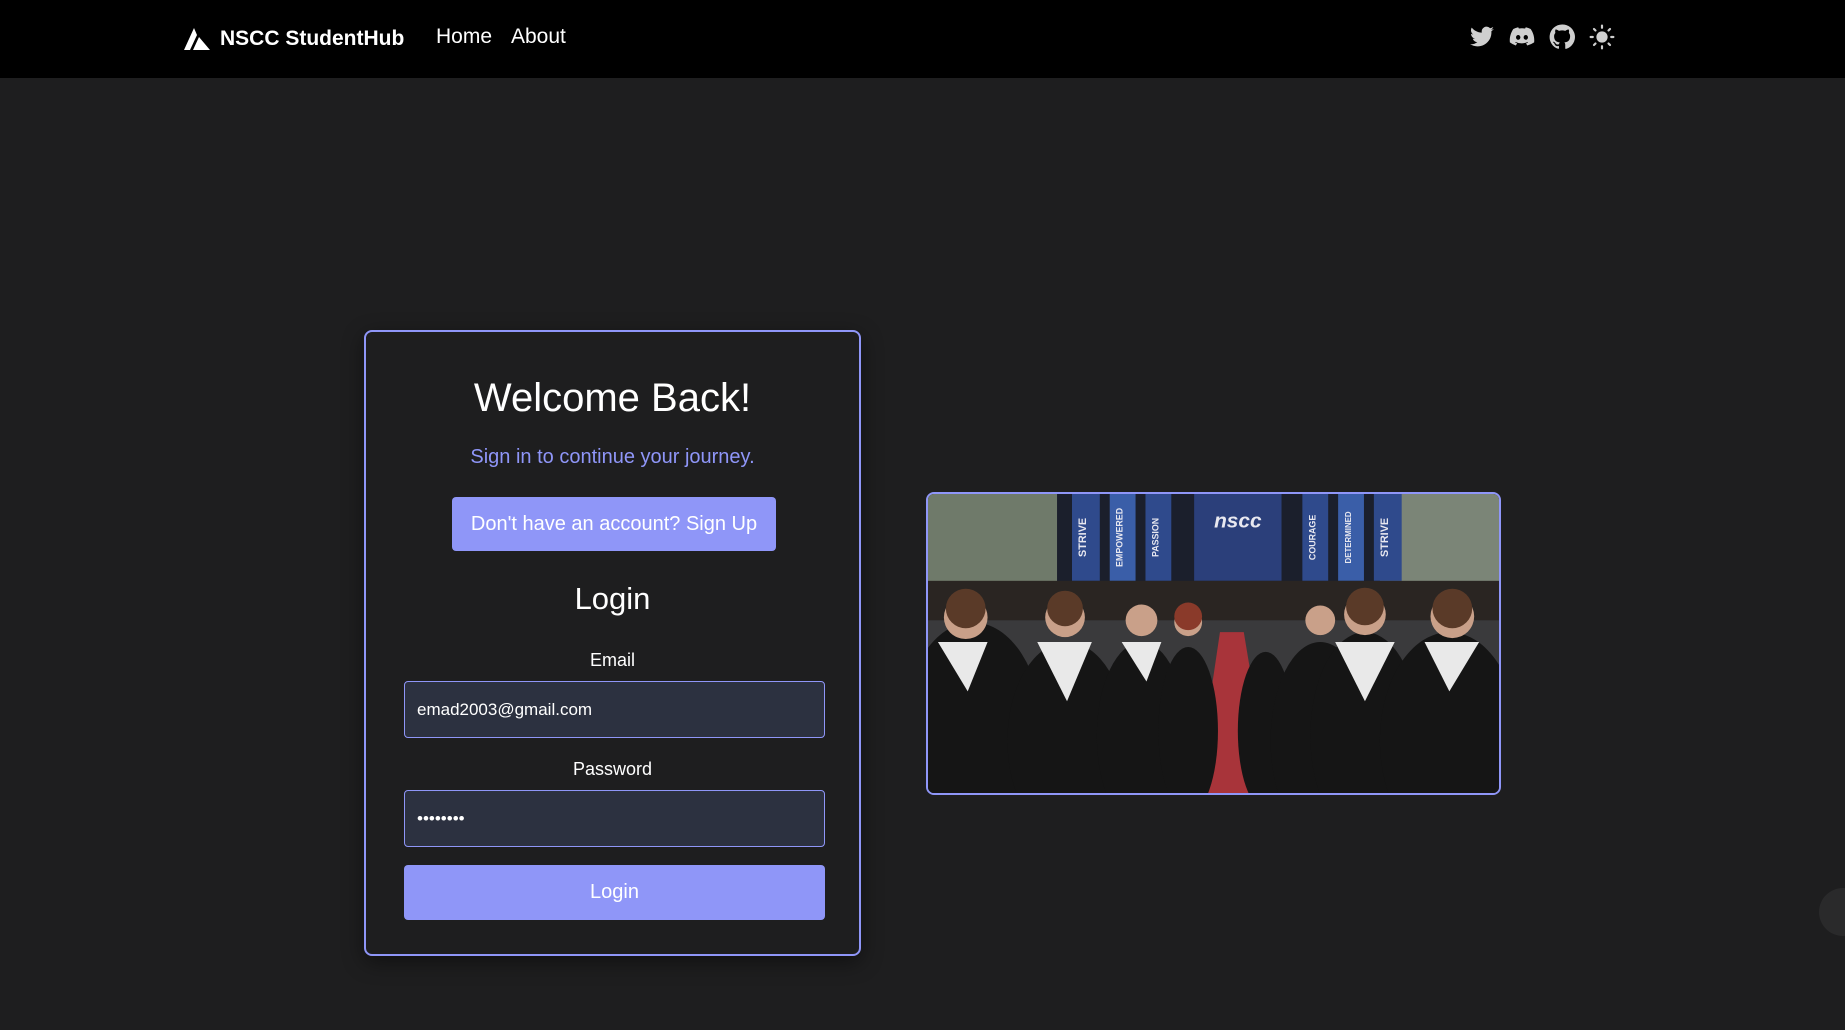  What do you see at coordinates (1238, 521) in the screenshot?
I see `banner-nscc: nscc` at bounding box center [1238, 521].